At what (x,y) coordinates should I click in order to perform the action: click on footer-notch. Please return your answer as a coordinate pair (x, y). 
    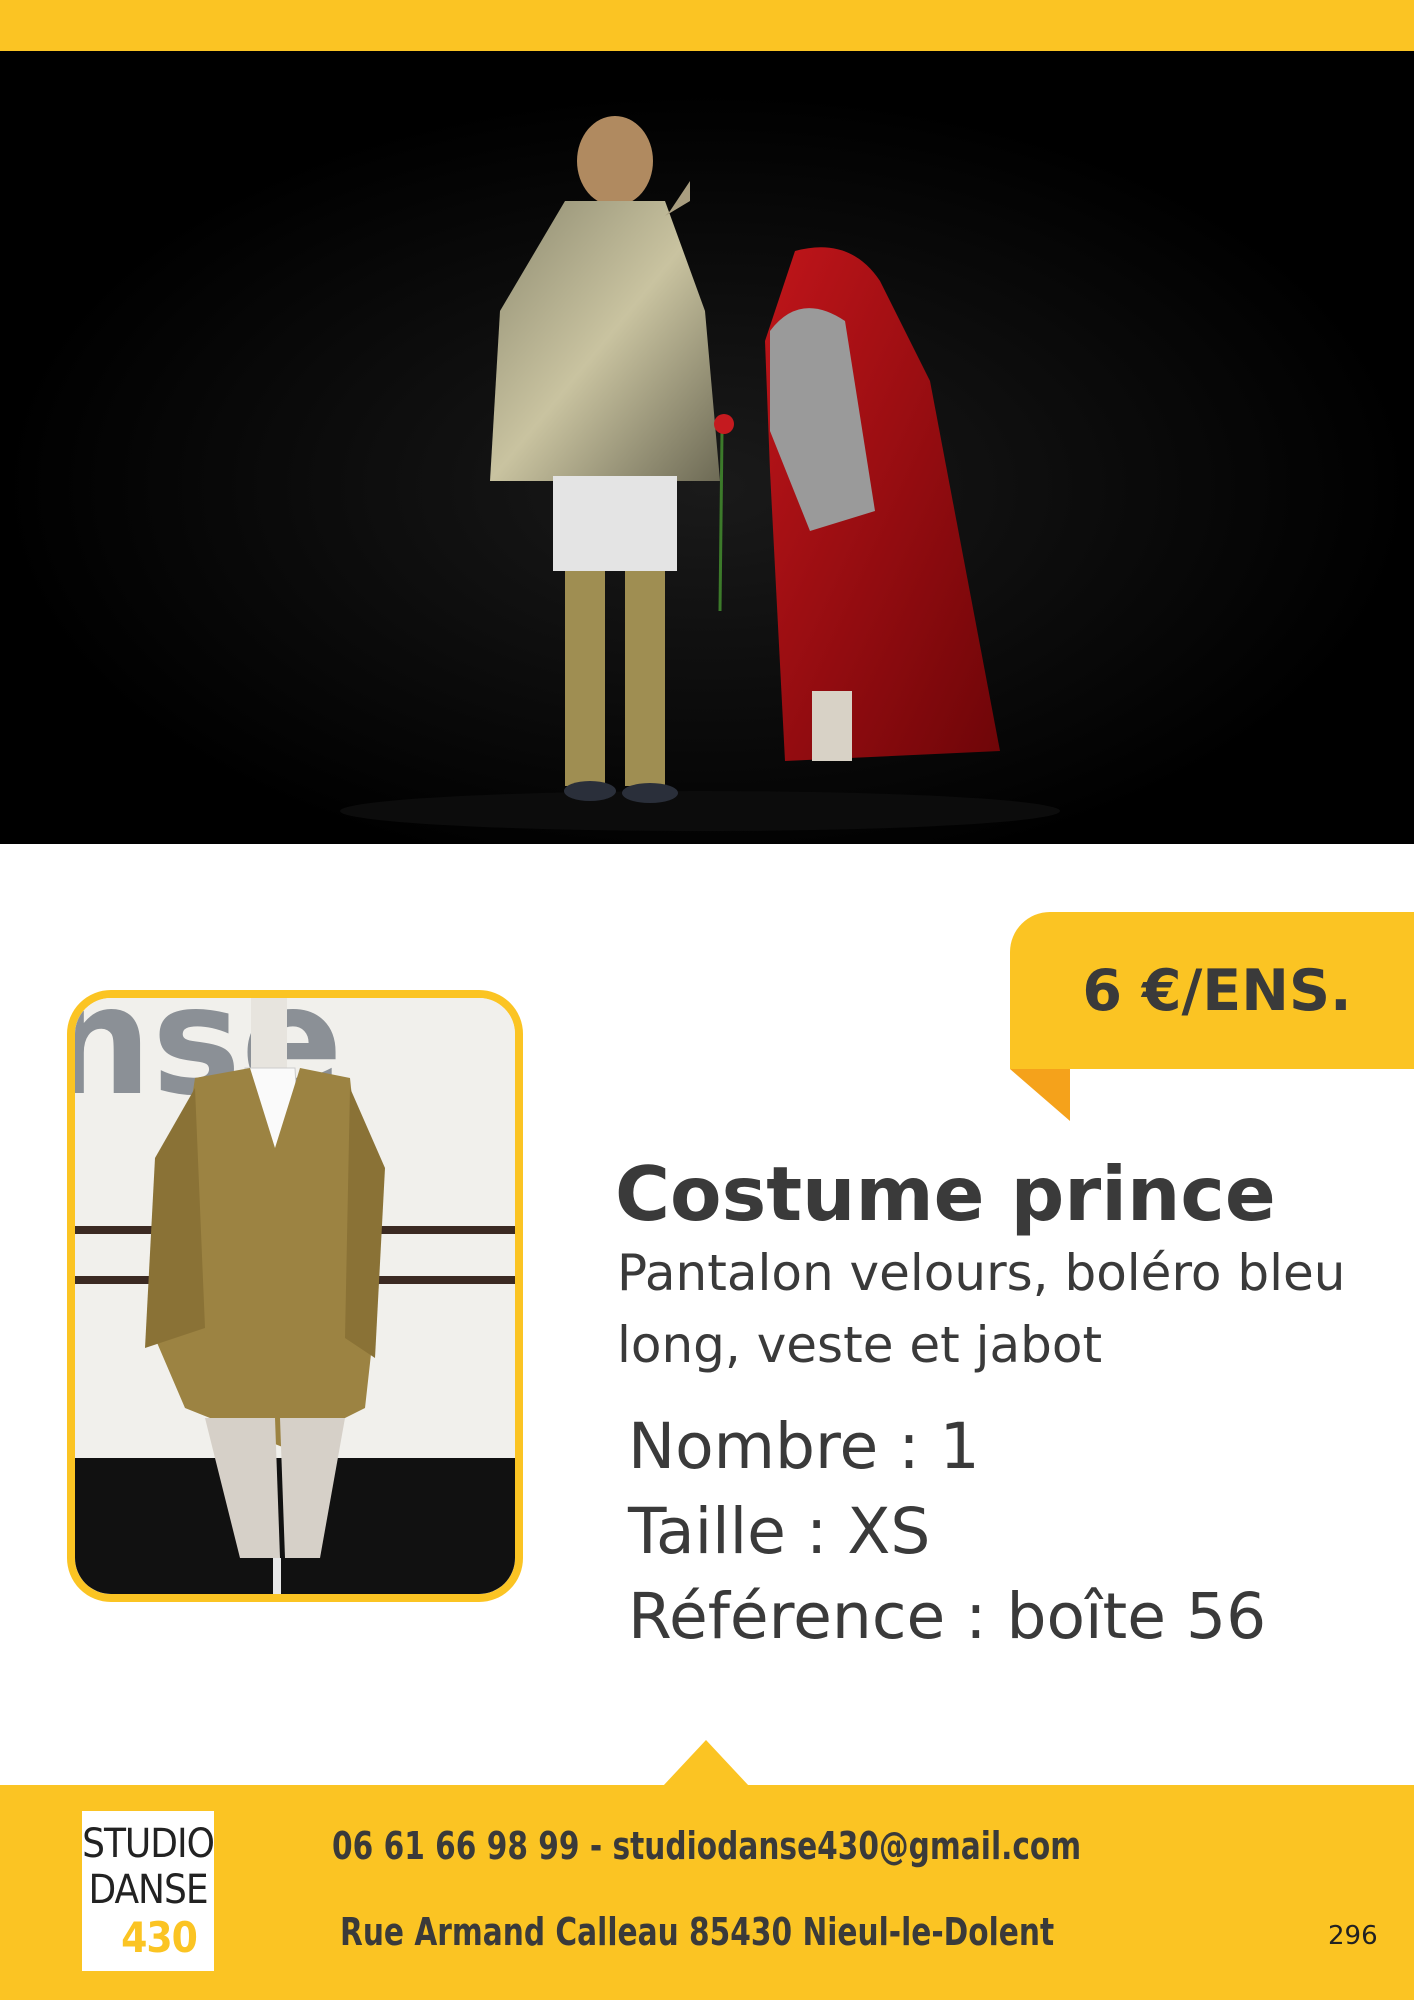
    Looking at the image, I should click on (706, 1763).